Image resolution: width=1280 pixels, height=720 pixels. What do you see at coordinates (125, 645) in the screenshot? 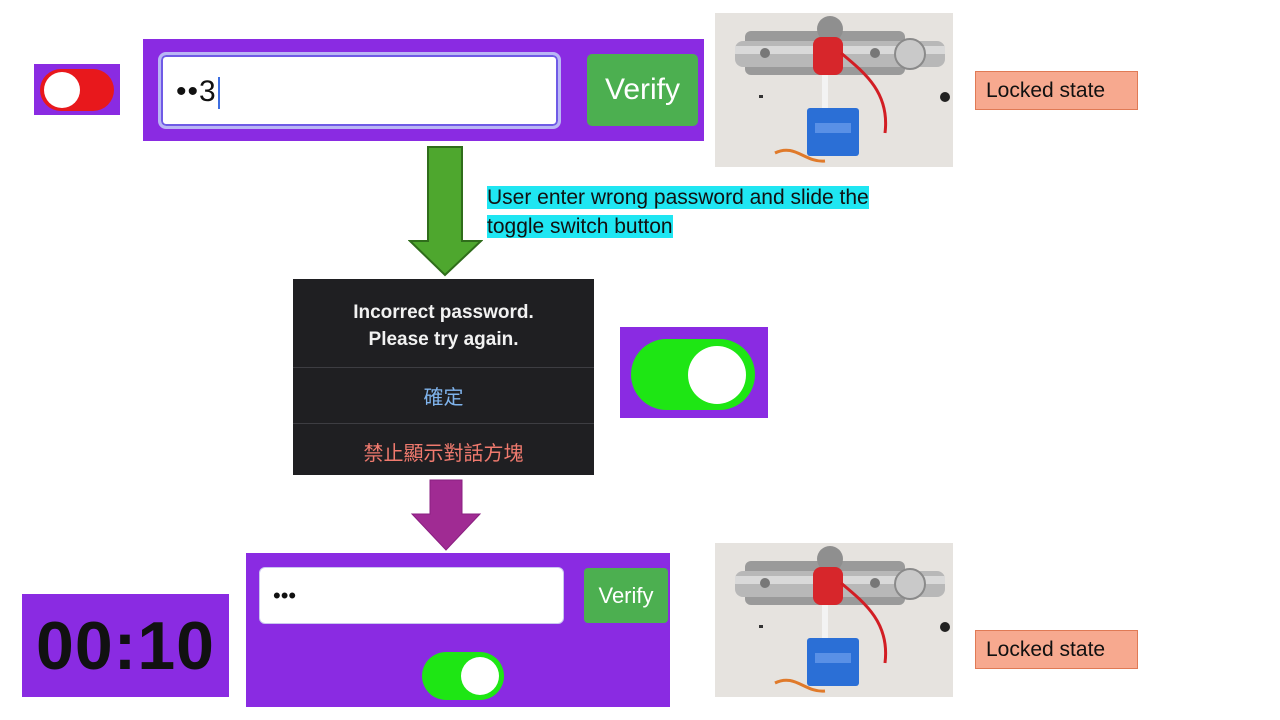
I see `countdown-timer: 00:10` at bounding box center [125, 645].